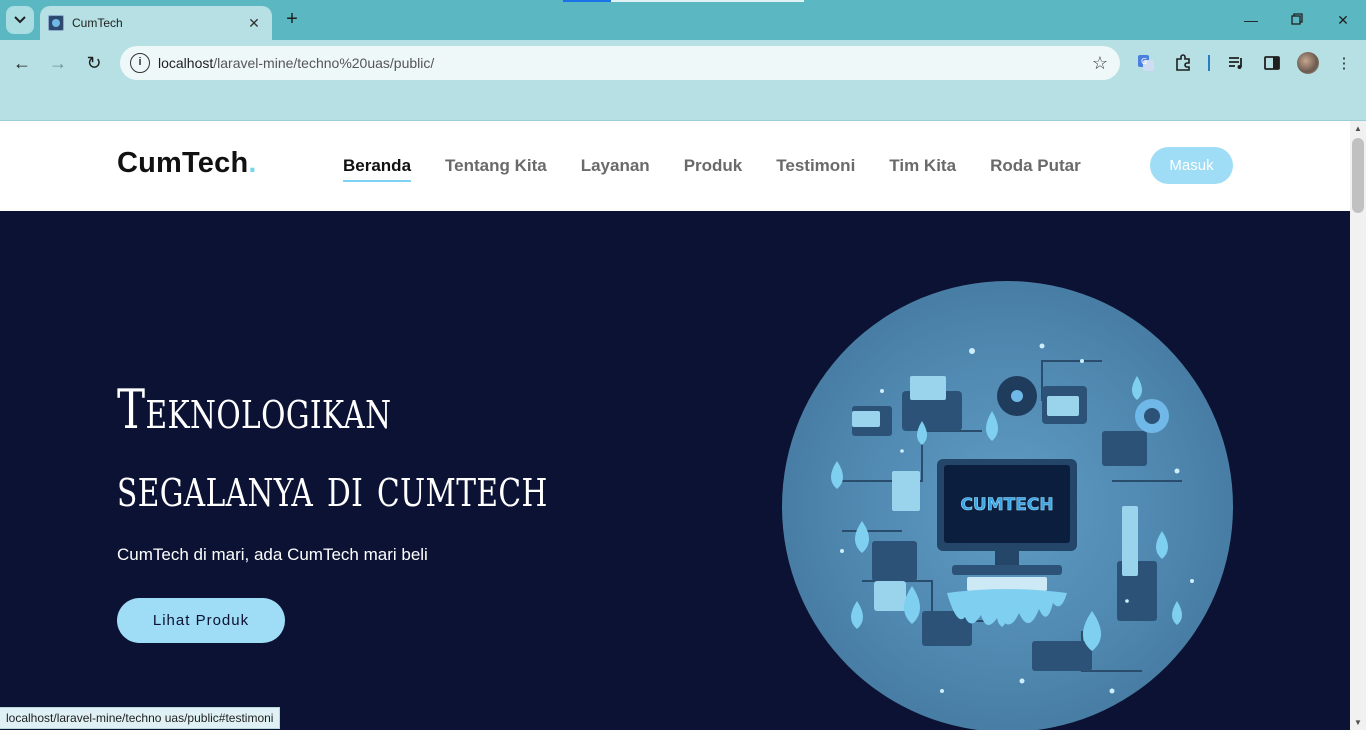 The width and height of the screenshot is (1366, 730). Describe the element at coordinates (815, 170) in the screenshot. I see `nav-testimoni: Testimoni` at that location.